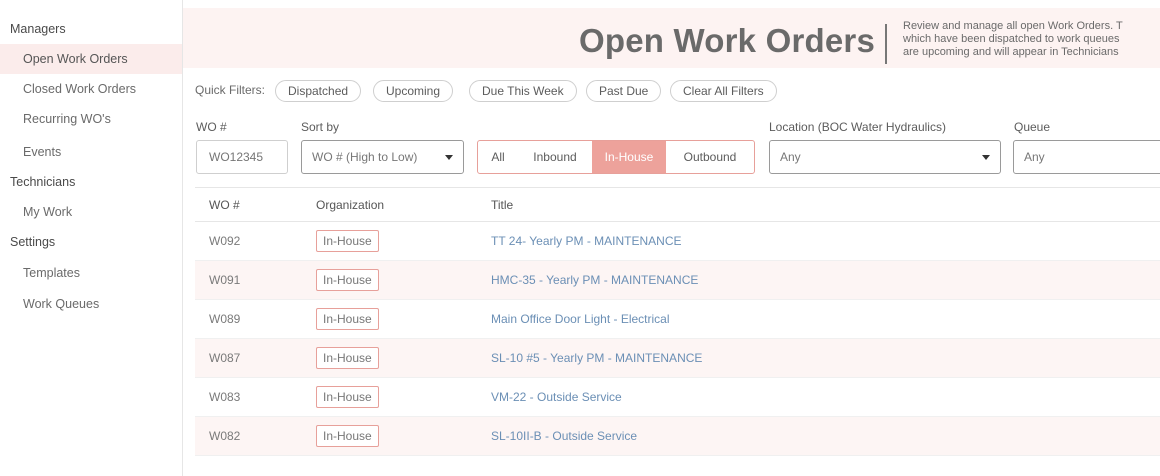 This screenshot has height=476, width=1160. What do you see at coordinates (723, 91) in the screenshot?
I see `filter-pill-clear-all: Clear All Filters` at bounding box center [723, 91].